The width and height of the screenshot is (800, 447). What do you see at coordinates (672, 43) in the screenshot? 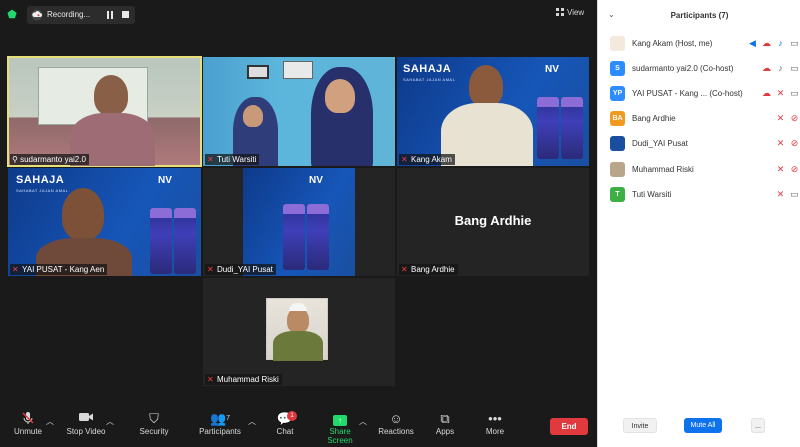
I see `participant-name: Kang Akam (Host, me)` at bounding box center [672, 43].